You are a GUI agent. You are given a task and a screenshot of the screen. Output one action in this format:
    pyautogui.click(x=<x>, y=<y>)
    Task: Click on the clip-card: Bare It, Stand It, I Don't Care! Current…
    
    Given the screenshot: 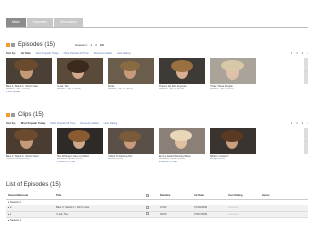 What is the action you would take?
    pyautogui.click(x=29, y=146)
    